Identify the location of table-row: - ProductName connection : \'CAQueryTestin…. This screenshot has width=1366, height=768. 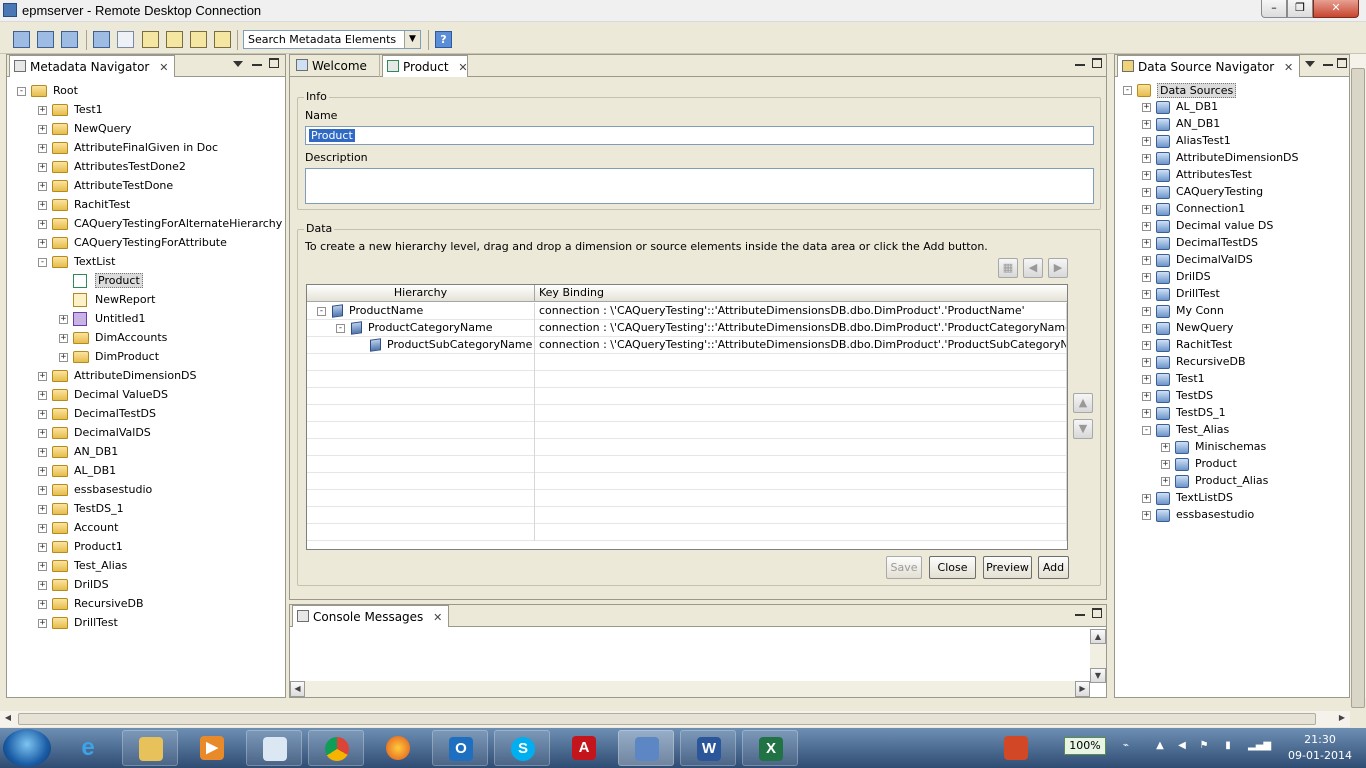
(687, 311).